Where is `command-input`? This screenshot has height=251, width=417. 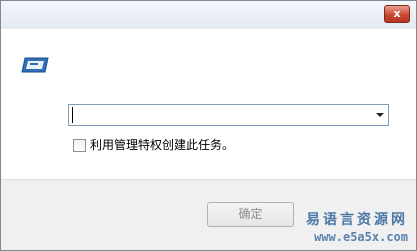
command-input is located at coordinates (73, 115).